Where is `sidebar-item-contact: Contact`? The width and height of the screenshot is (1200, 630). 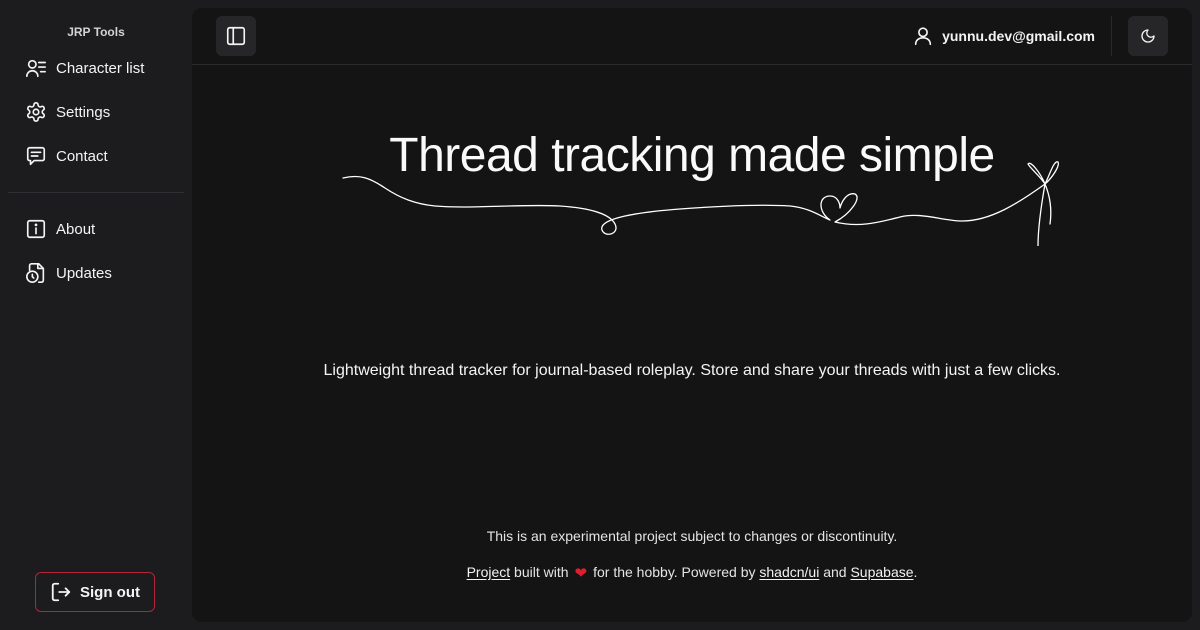 sidebar-item-contact: Contact is located at coordinates (100, 156).